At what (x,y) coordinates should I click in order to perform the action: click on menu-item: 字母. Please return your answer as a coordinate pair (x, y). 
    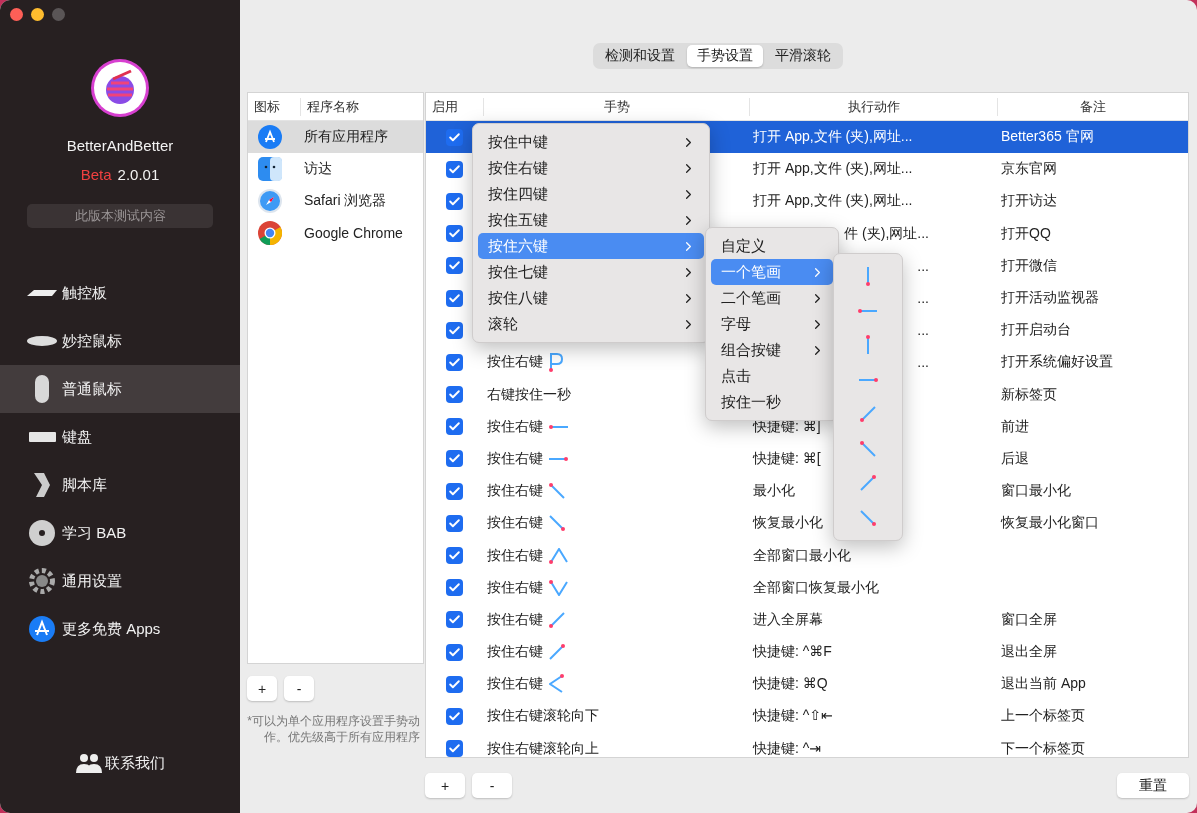
    Looking at the image, I should click on (772, 324).